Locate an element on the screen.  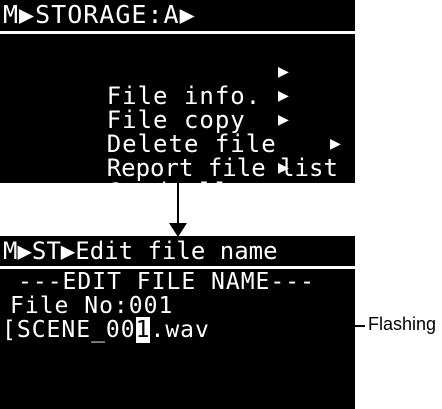
menu-item-file-info: File info. ▶ is located at coordinates (177, 84).